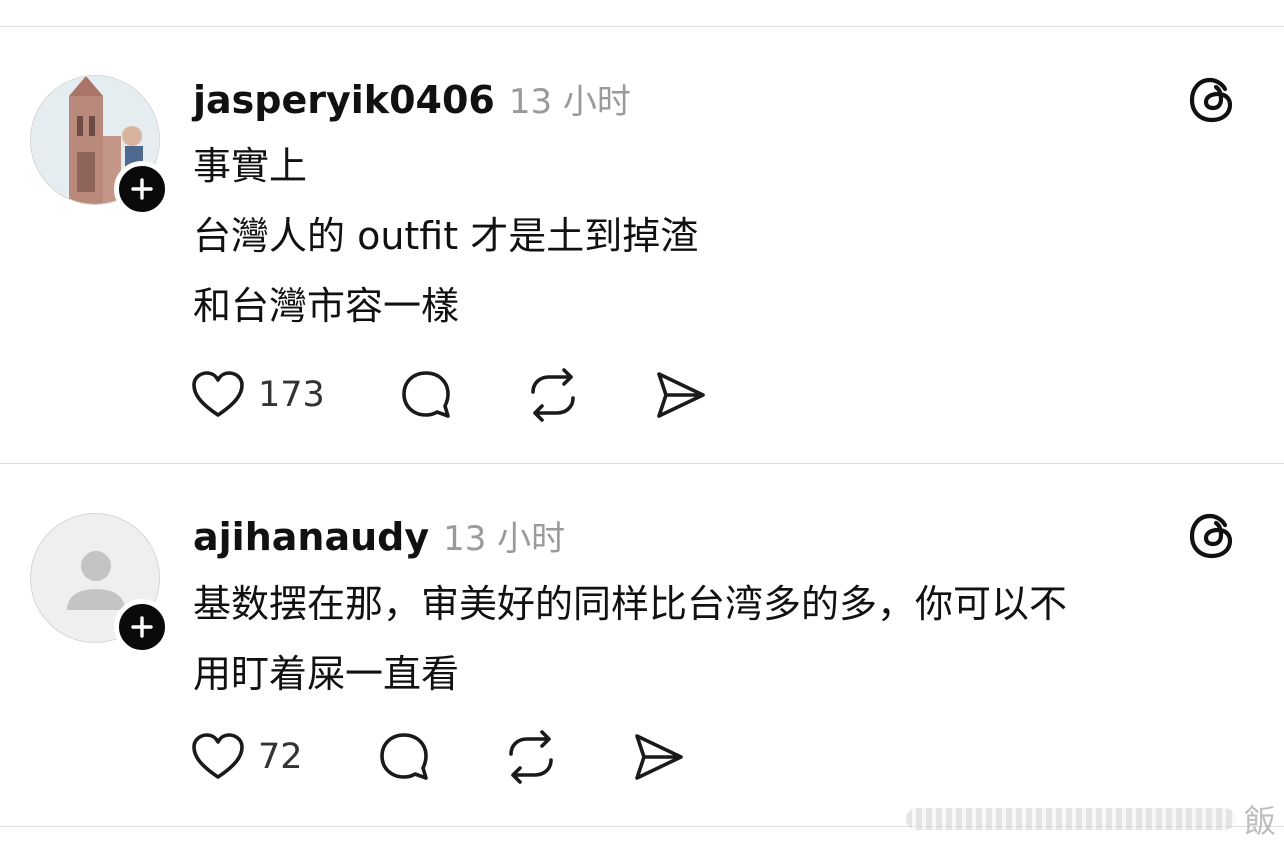  Describe the element at coordinates (630, 604) in the screenshot. I see `content-line: 基数摆在那，审美好的同样比台湾多的多，你可以不` at that location.